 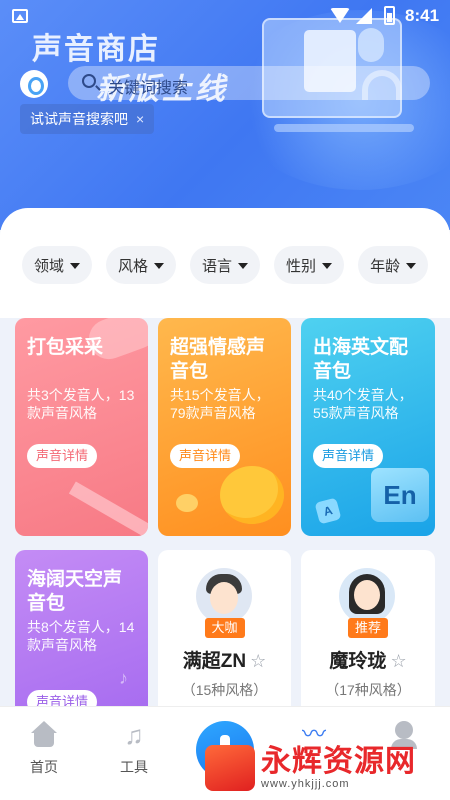 I want to click on filter-label: 性别, so click(x=301, y=266).